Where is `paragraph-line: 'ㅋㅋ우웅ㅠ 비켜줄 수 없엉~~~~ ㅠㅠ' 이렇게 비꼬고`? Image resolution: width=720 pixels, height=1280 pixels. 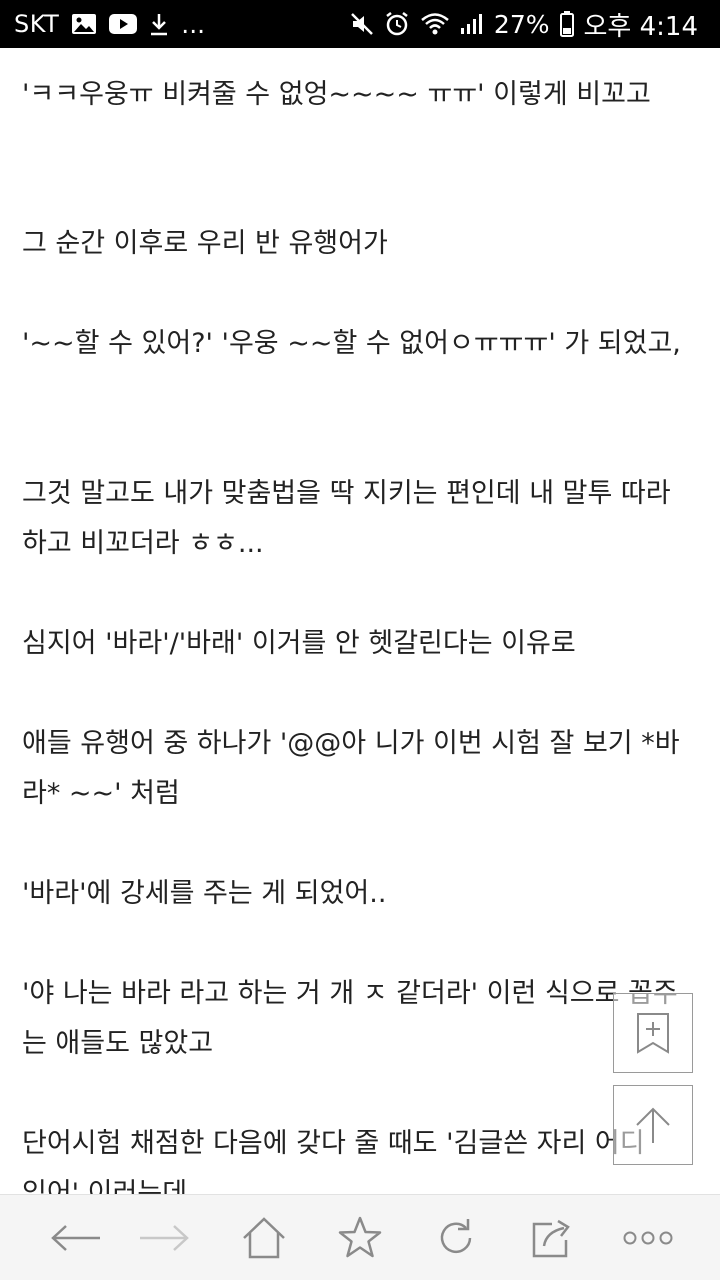 paragraph-line: 'ㅋㅋ우웅ㅠ 비켜줄 수 없엉~~~~ ㅠㅠ' 이렇게 비꼬고 is located at coordinates (336, 94).